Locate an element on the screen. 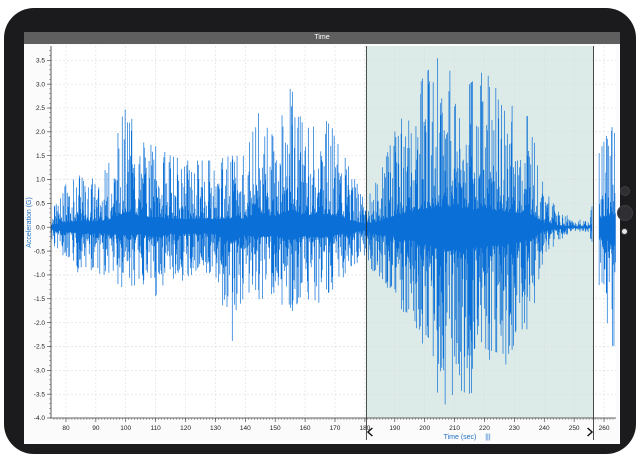 The image size is (640, 462). home-button is located at coordinates (625, 213).